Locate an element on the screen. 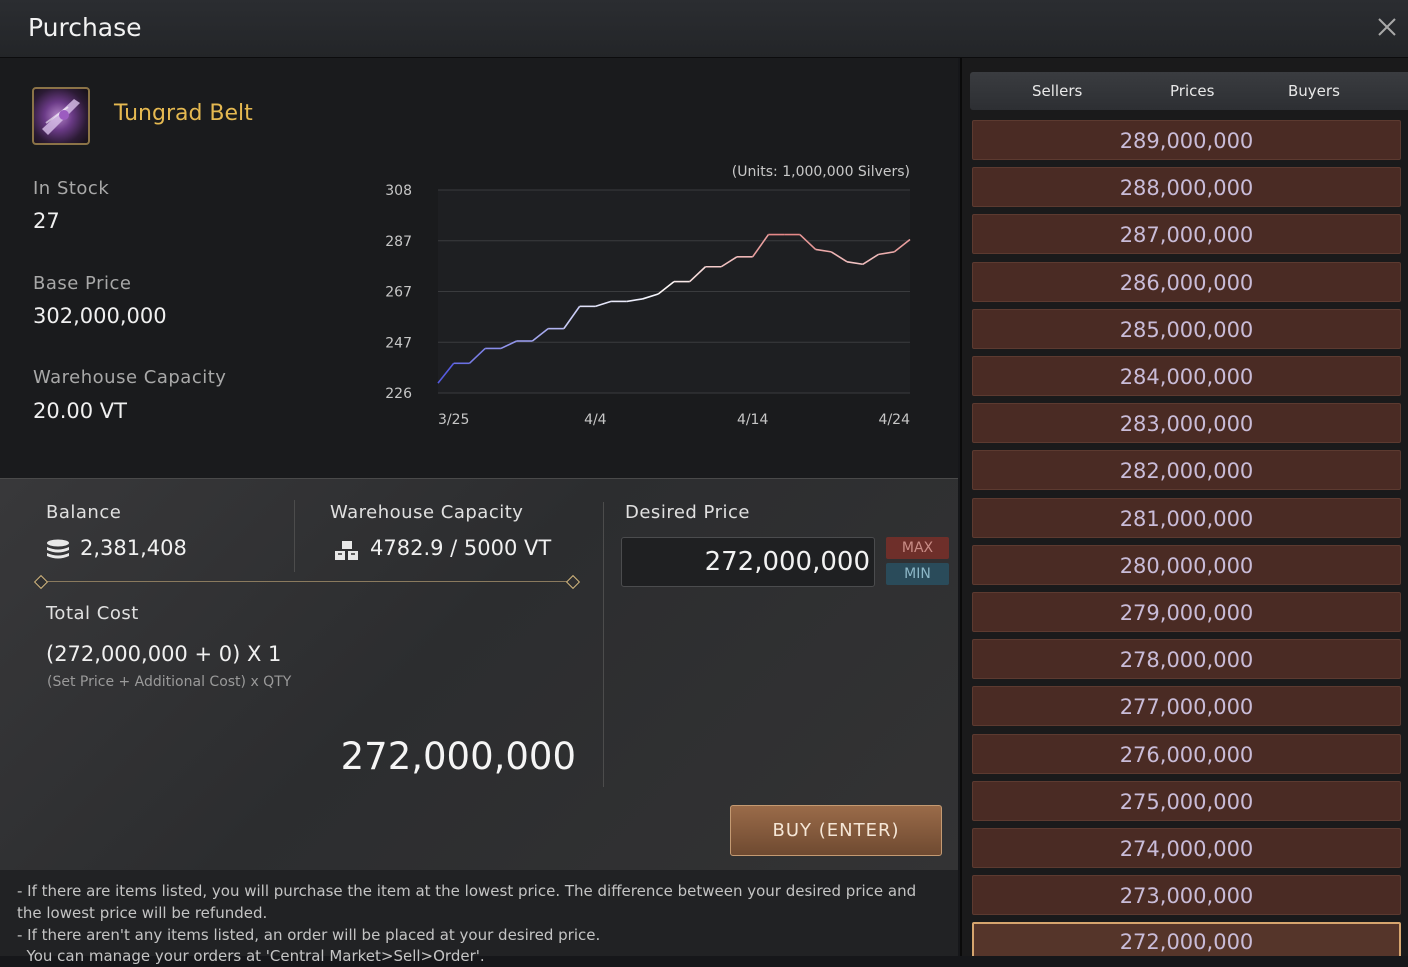 Image resolution: width=1408 pixels, height=967 pixels. tab-sellers: Sellers is located at coordinates (1057, 91).